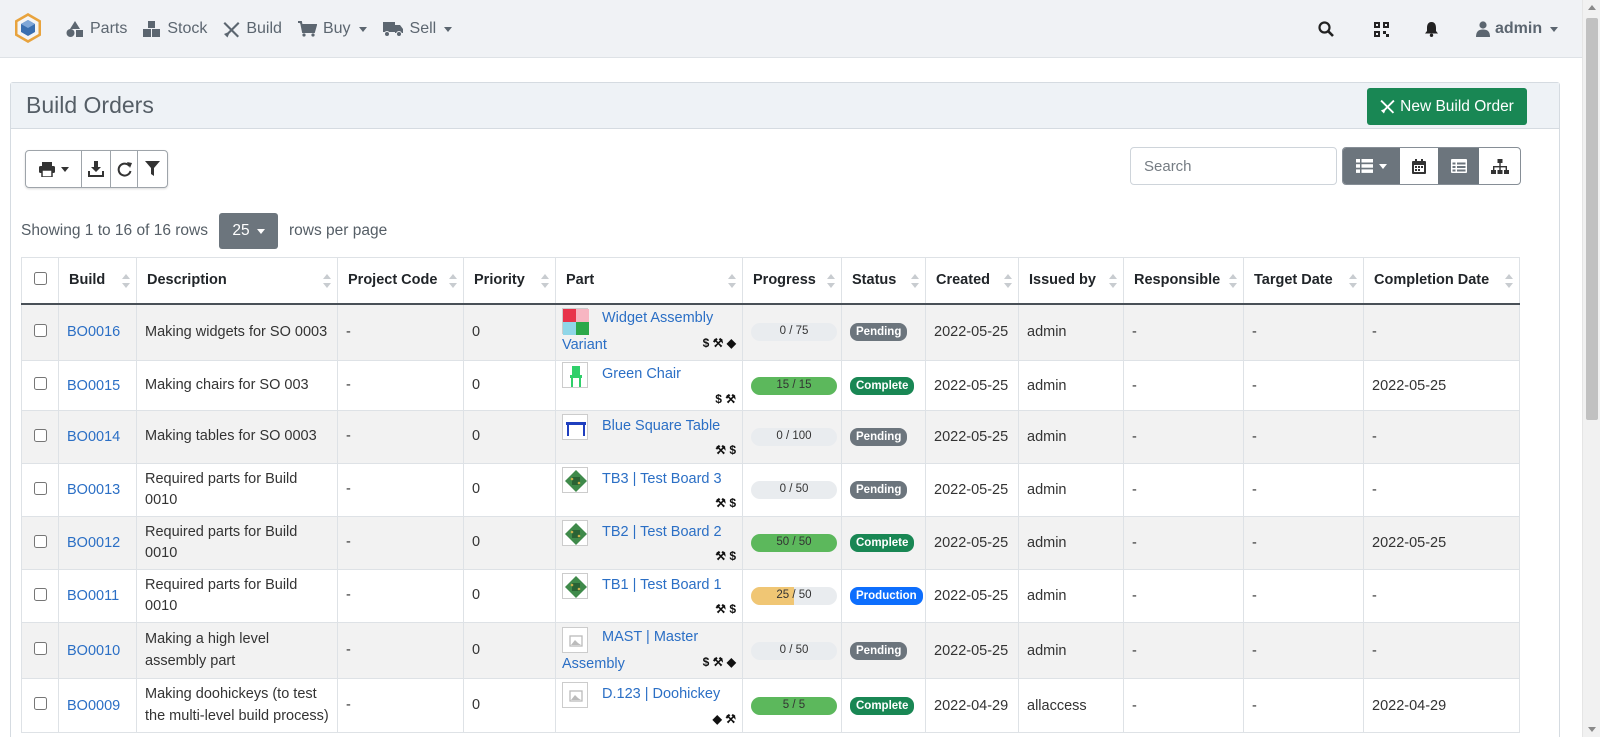 The image size is (1600, 737). I want to click on search-button, so click(1326, 29).